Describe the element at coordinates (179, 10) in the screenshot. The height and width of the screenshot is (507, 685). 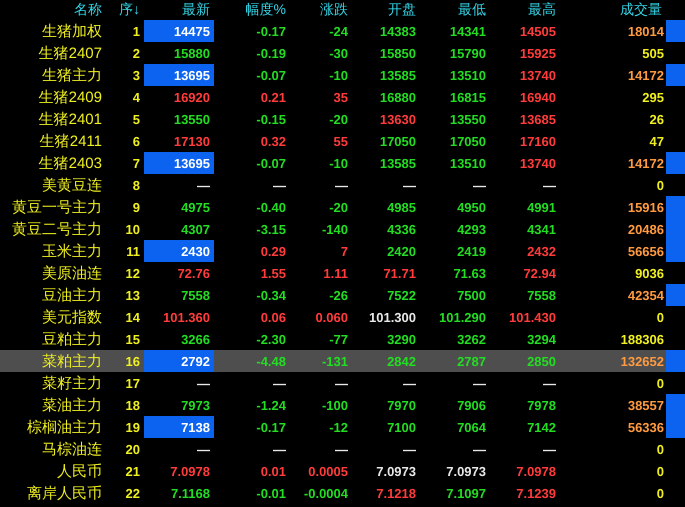
I see `column-header: 最新` at that location.